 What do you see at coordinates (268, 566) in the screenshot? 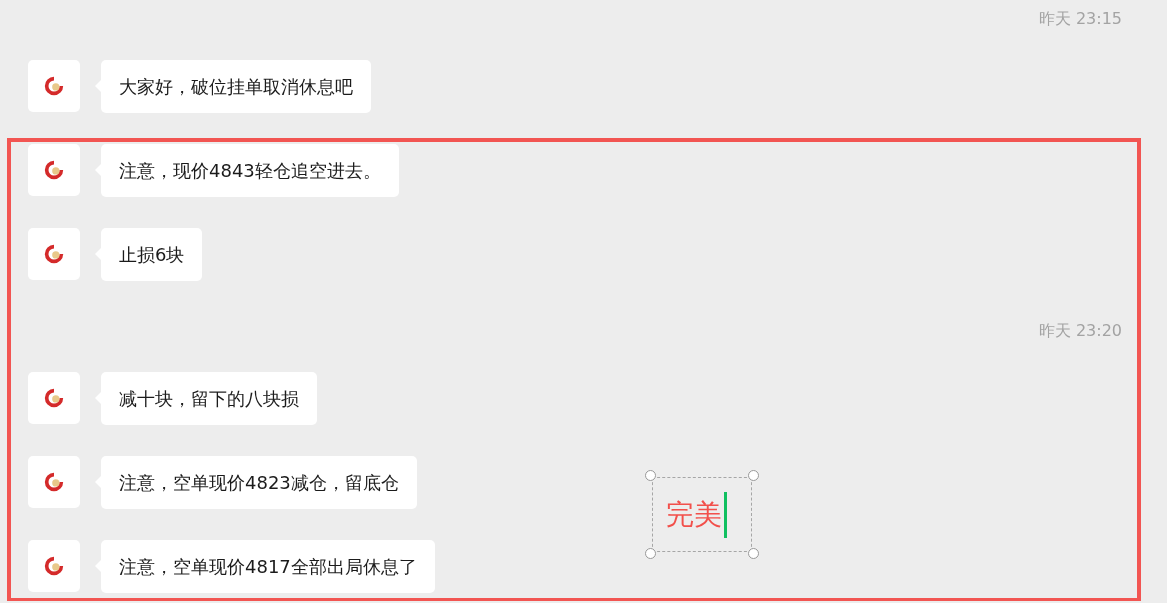
I see `message-bubble: 注意，空单现价4817全部出局休息了` at bounding box center [268, 566].